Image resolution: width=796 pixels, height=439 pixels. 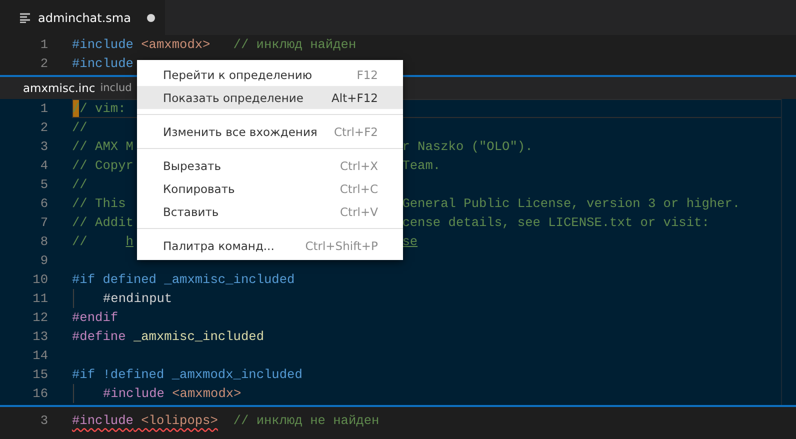 What do you see at coordinates (421, 166) in the screenshot?
I see `code-line: Team.` at bounding box center [421, 166].